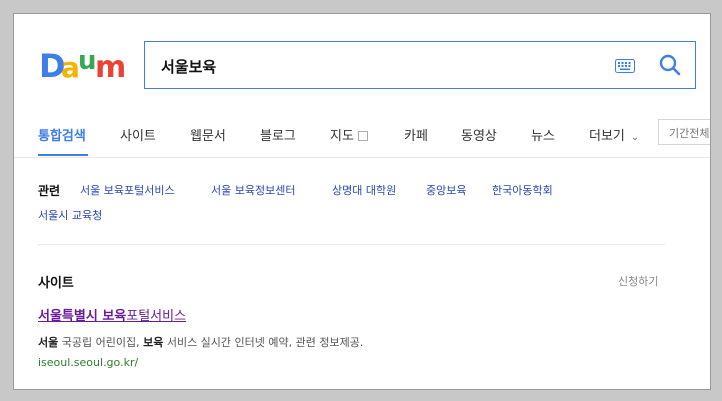  I want to click on svg-text: u, so click(87, 61).